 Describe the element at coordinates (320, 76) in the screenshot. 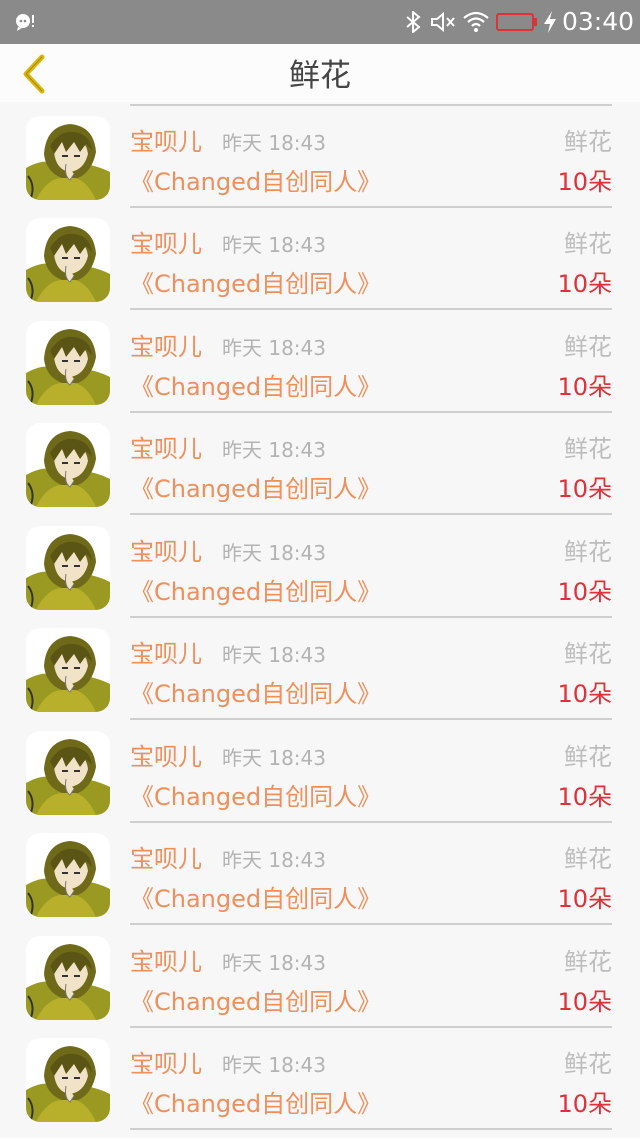

I see `page-title: 鲜花` at that location.